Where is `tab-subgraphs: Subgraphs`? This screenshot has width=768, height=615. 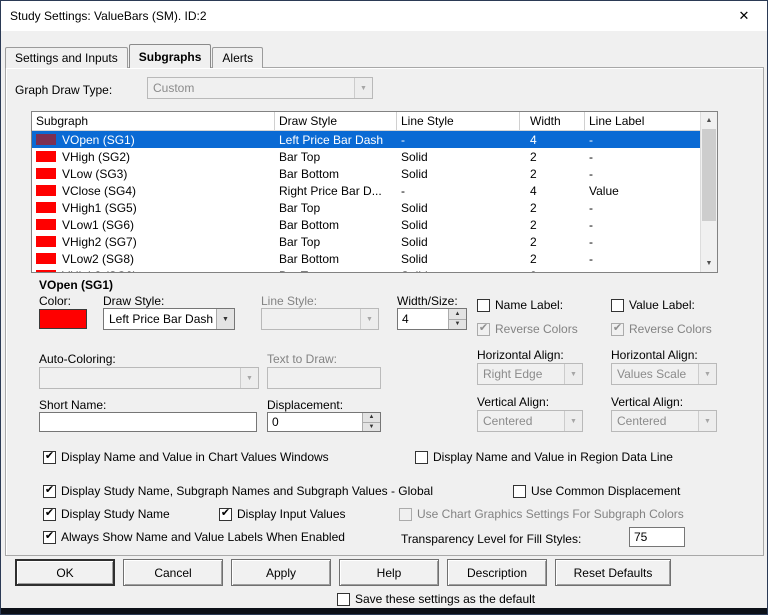 tab-subgraphs: Subgraphs is located at coordinates (170, 56).